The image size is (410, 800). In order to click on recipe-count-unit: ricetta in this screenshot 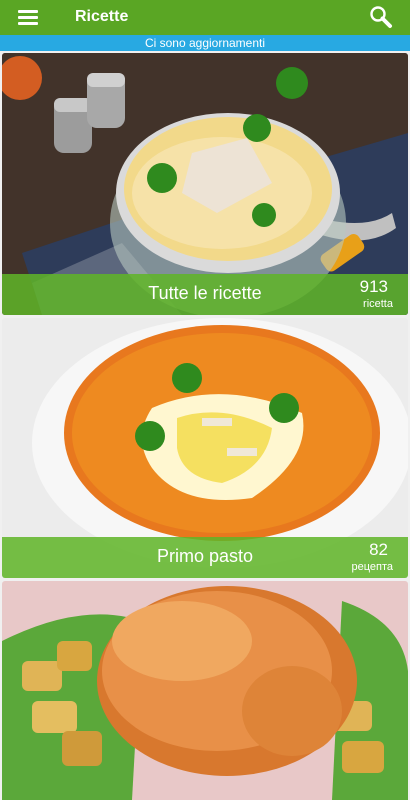, I will do `click(378, 304)`.